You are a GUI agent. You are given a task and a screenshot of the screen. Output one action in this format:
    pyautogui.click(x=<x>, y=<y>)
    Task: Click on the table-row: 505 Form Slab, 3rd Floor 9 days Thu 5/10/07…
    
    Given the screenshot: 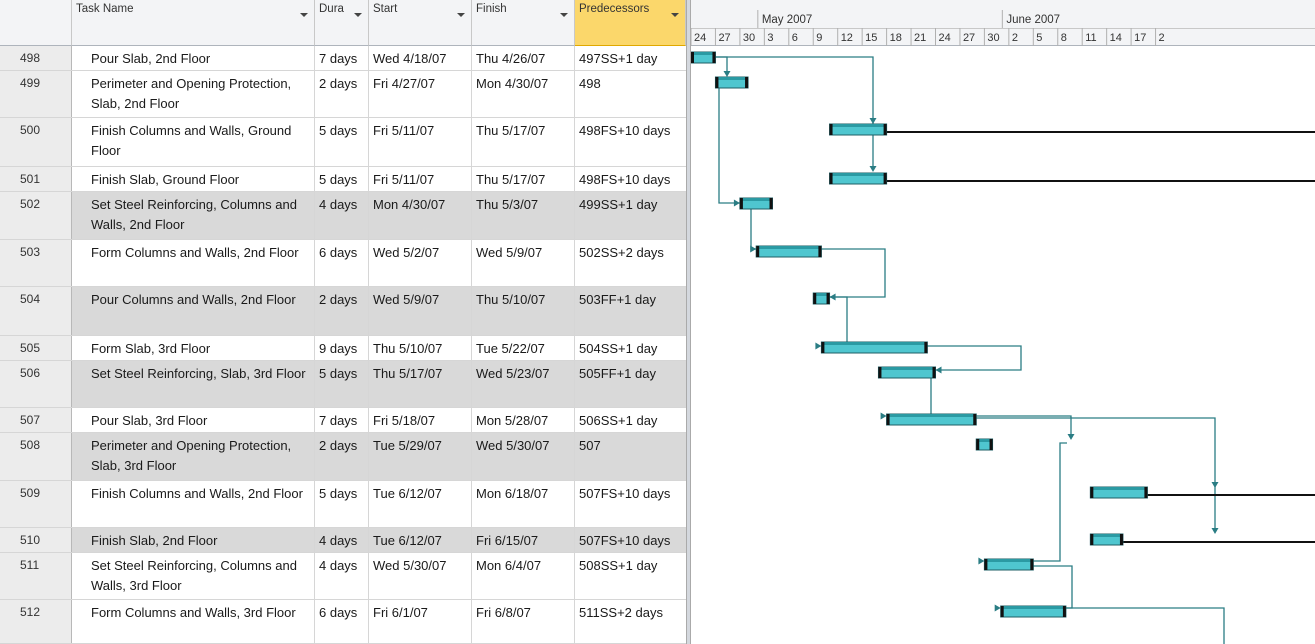 What is the action you would take?
    pyautogui.click(x=343, y=348)
    